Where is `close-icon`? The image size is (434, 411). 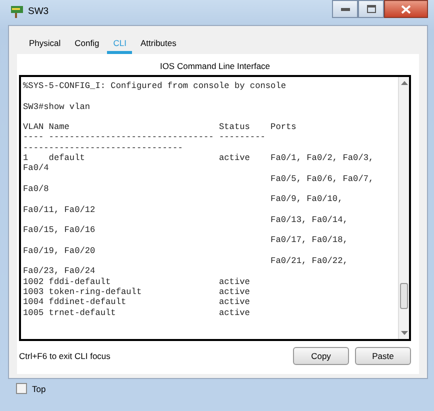 close-icon is located at coordinates (406, 9).